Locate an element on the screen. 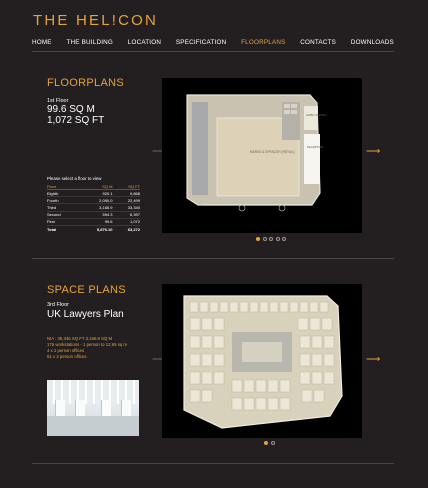 The image size is (428, 488). info-line: 61 x 2 person offices is located at coordinates (67, 356).